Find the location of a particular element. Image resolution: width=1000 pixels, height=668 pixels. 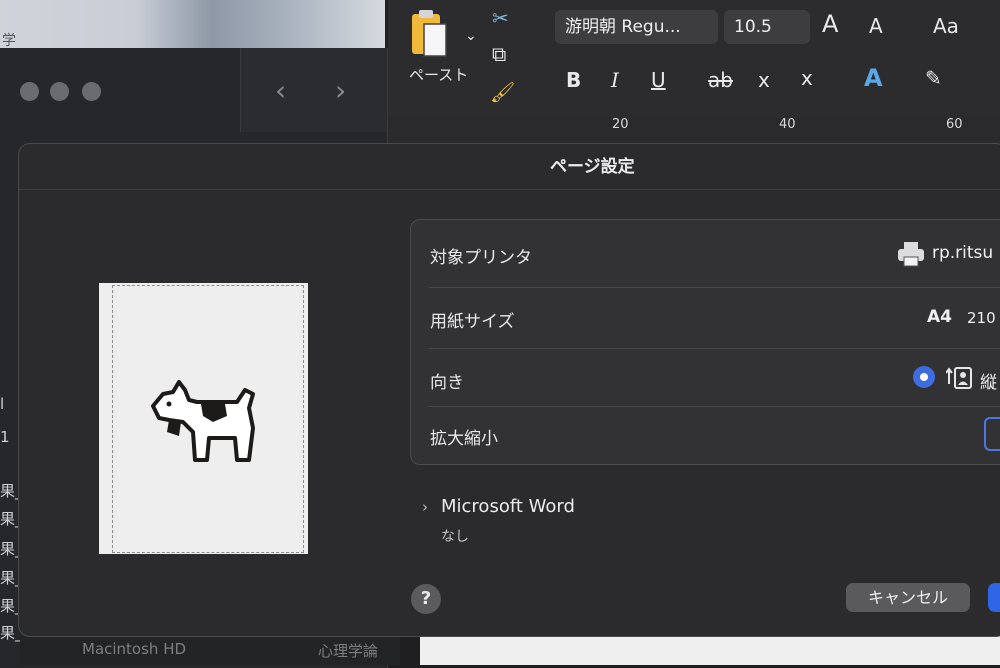

paper-dimensions-value: 210 is located at coordinates (981, 318).